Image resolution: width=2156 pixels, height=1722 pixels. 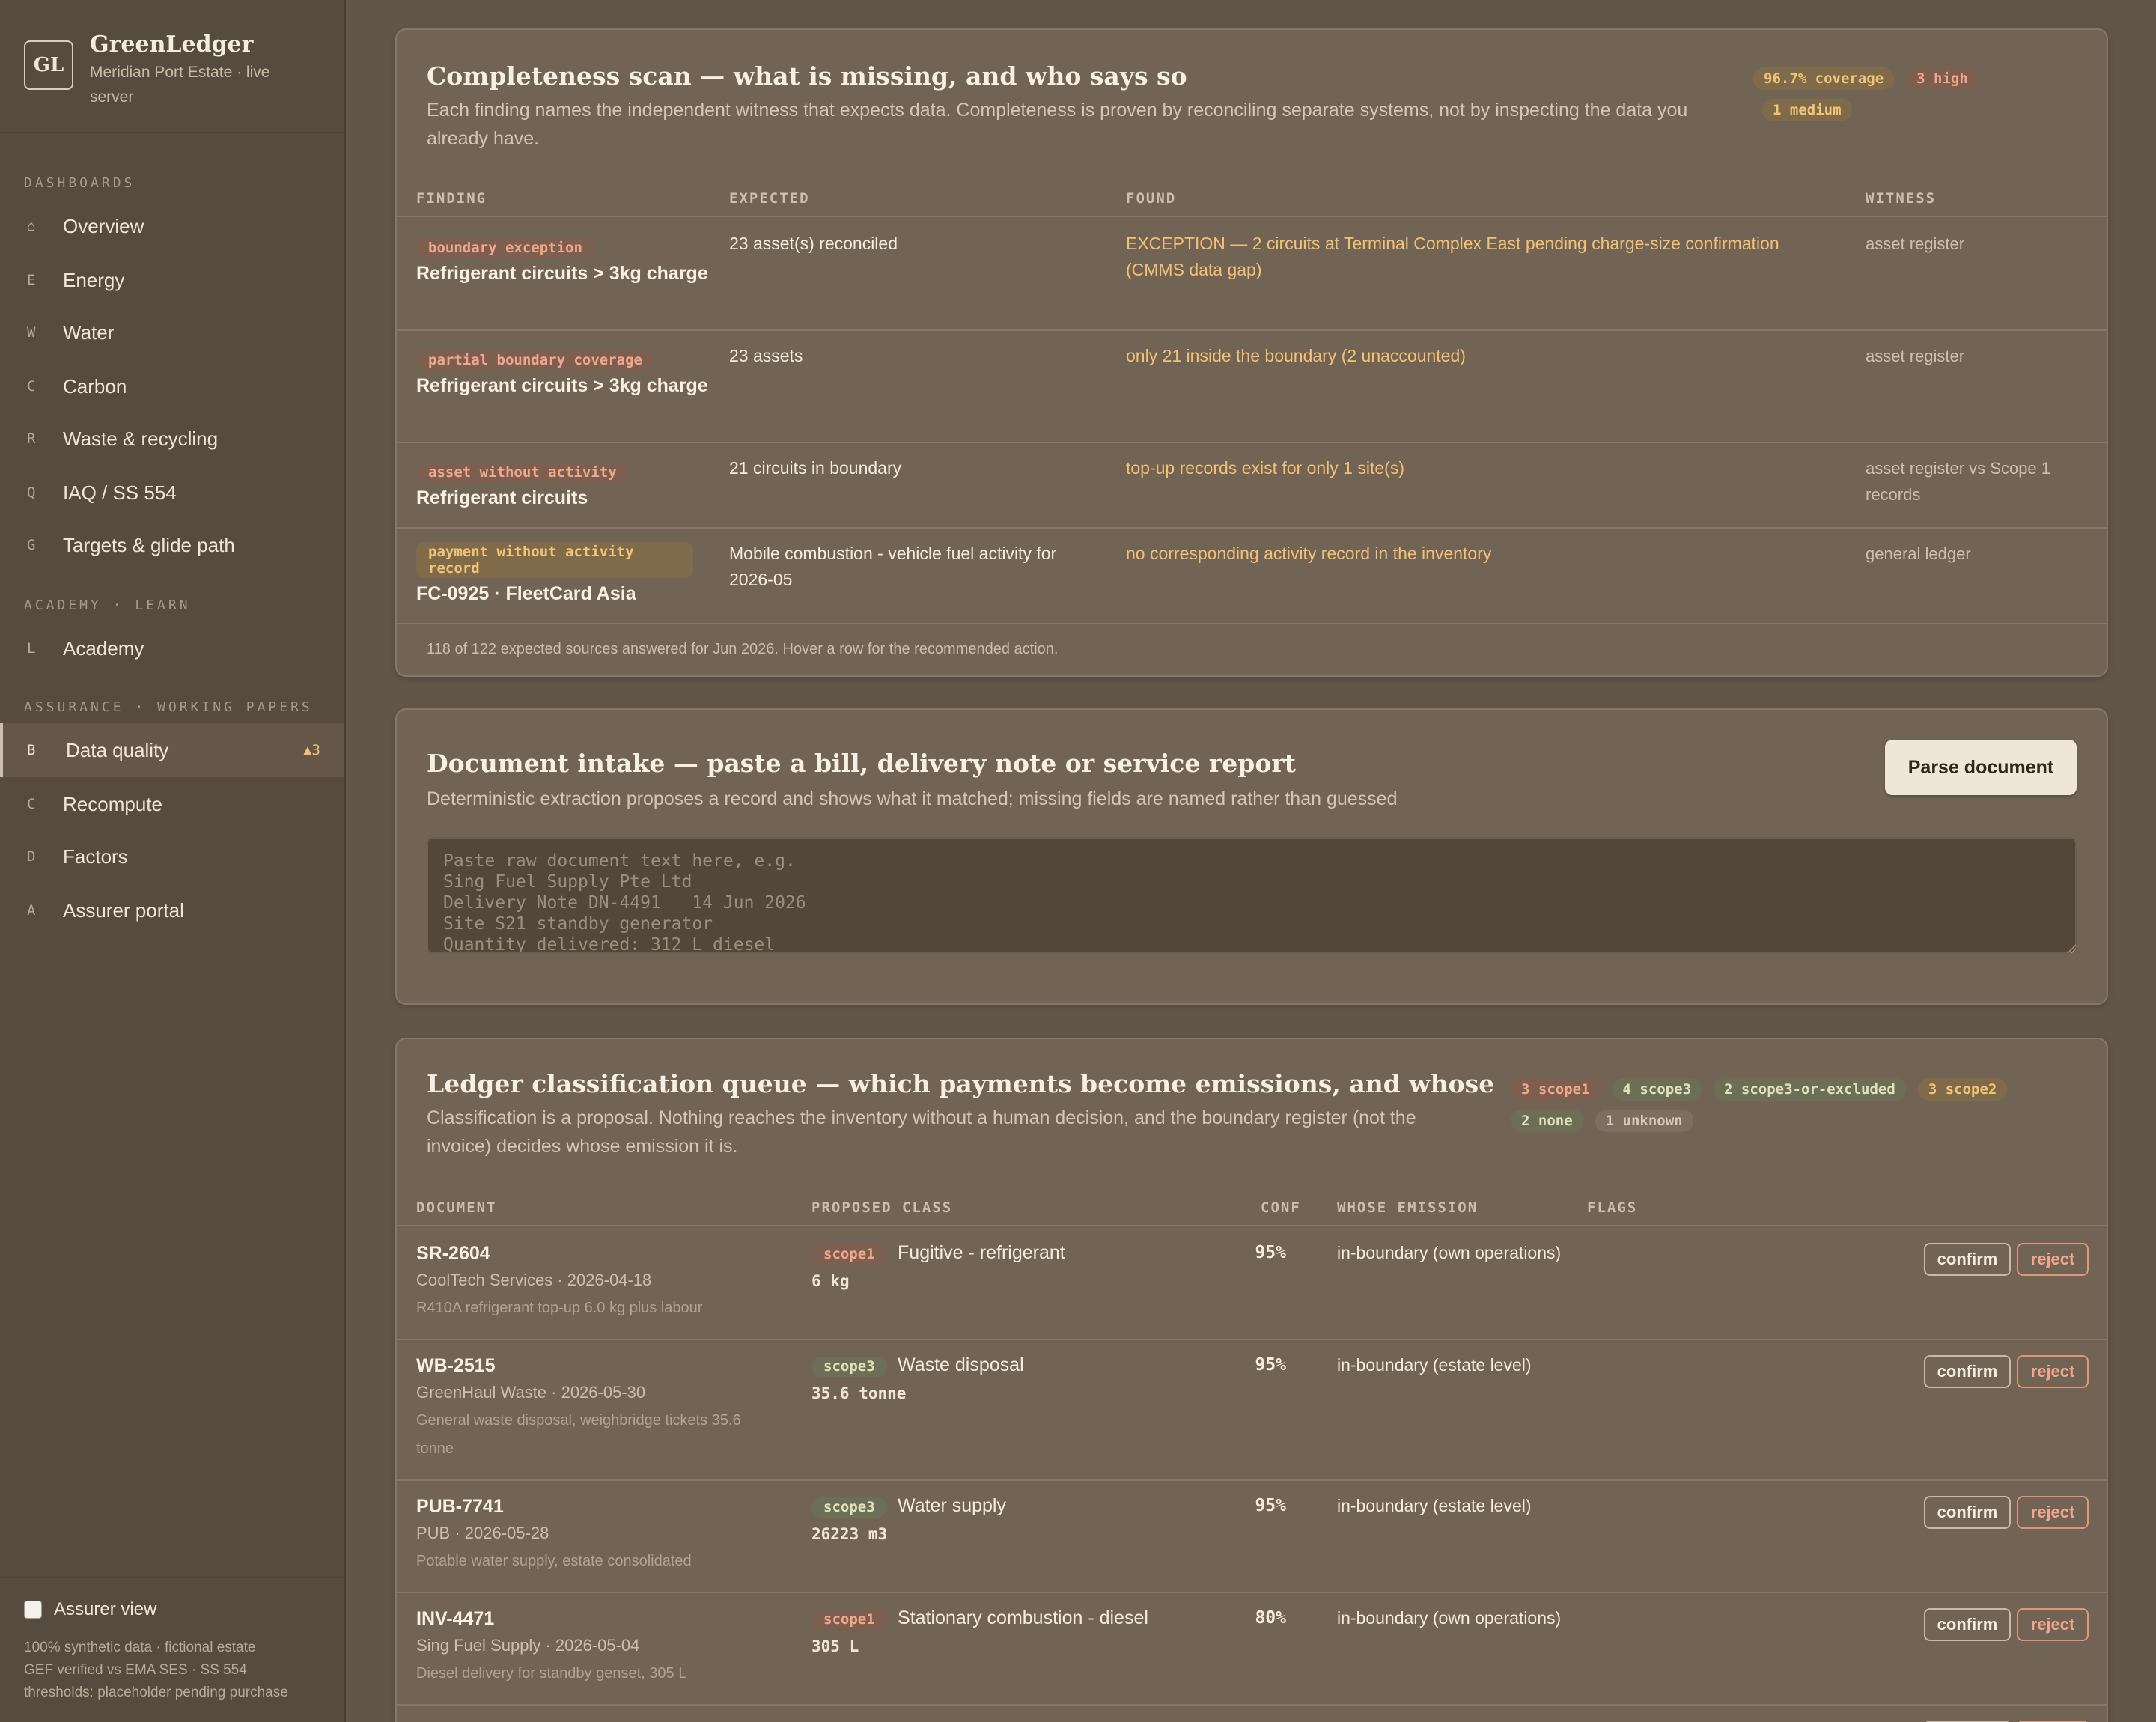 I want to click on sidebar-item-waste: R Waste & recycling, so click(x=172, y=439).